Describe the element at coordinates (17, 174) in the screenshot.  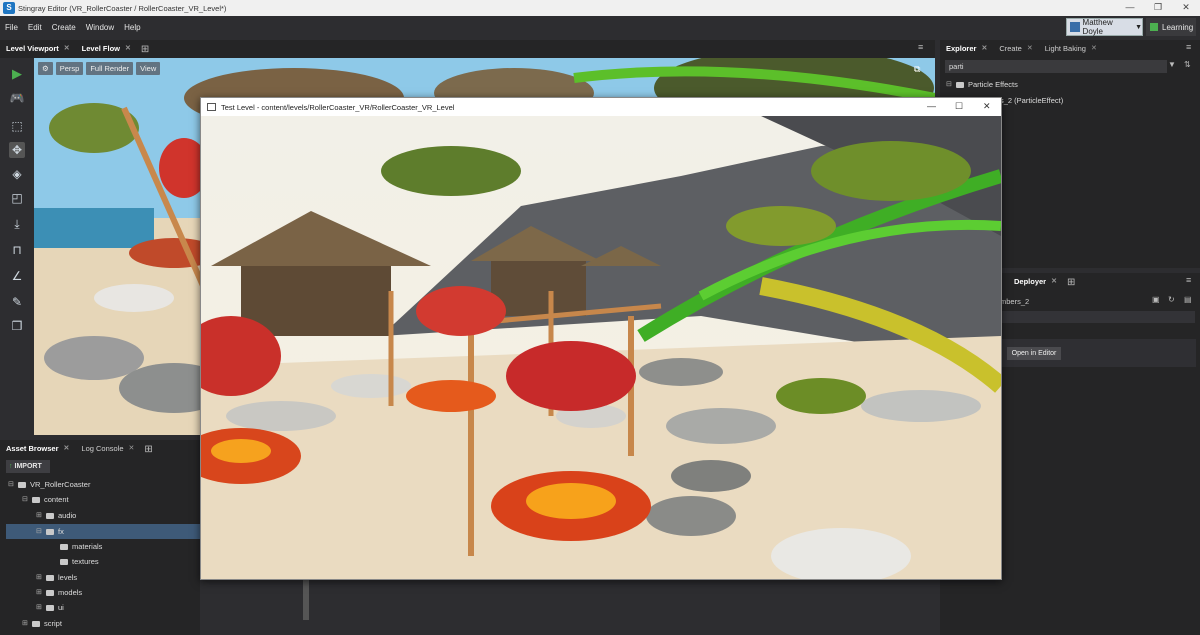
I see `rotate-tool-icon: ◈` at that location.